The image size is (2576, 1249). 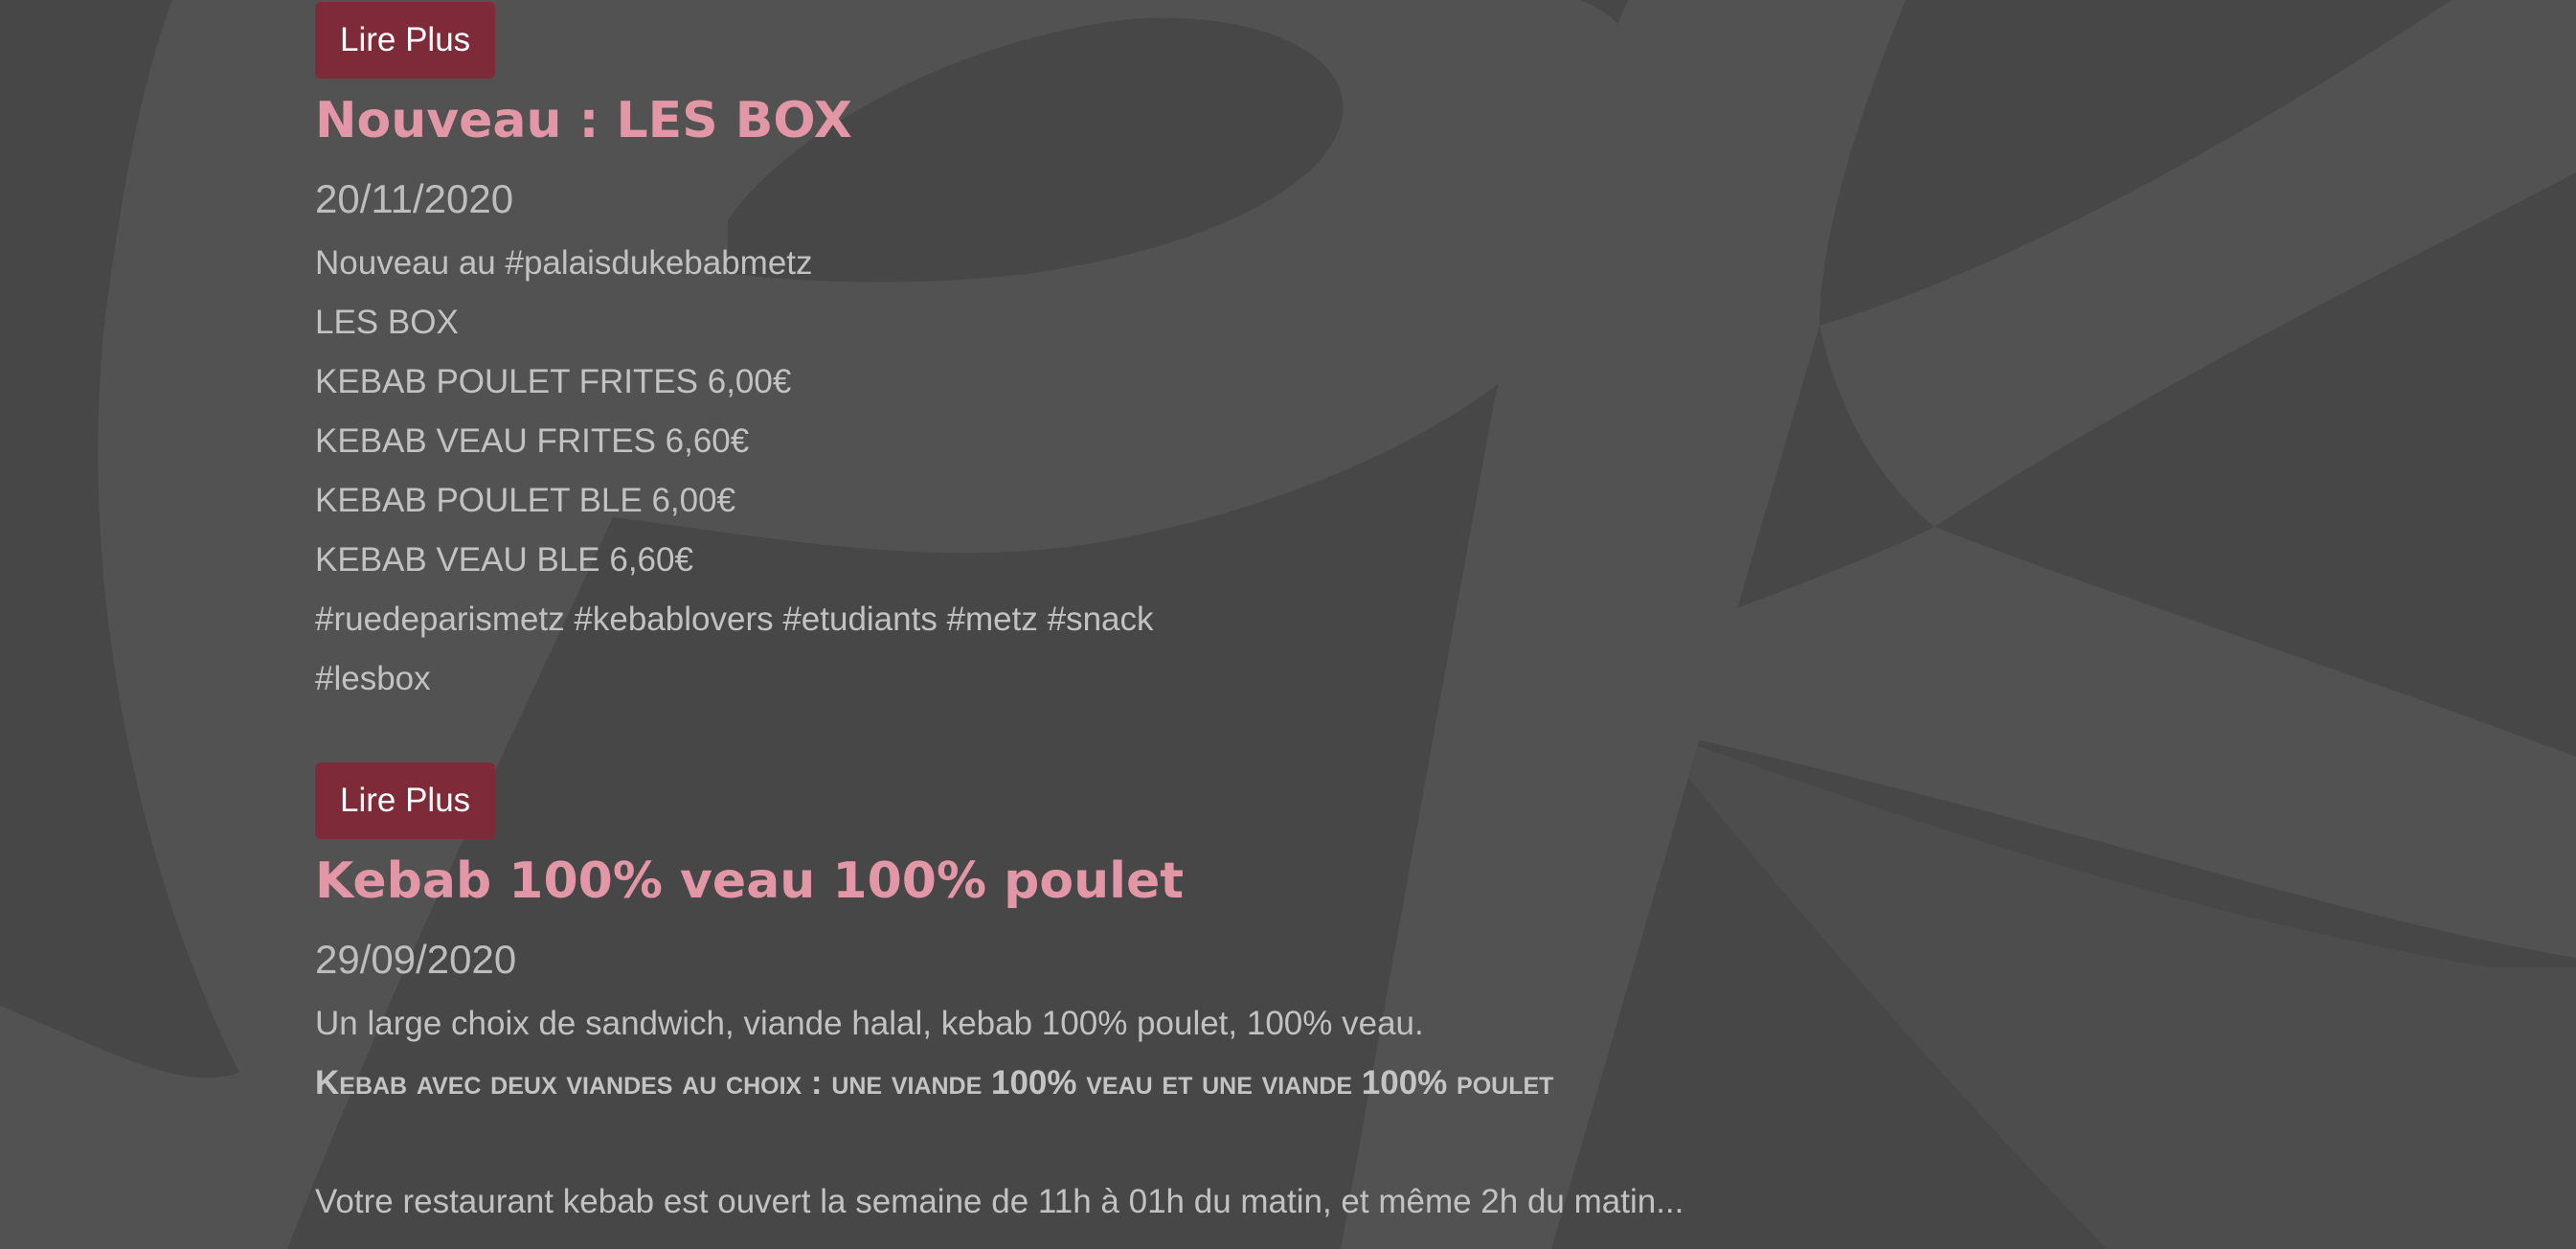 I want to click on article-text-line: KEBAB VEAU BLE 6,60€, so click(x=504, y=560).